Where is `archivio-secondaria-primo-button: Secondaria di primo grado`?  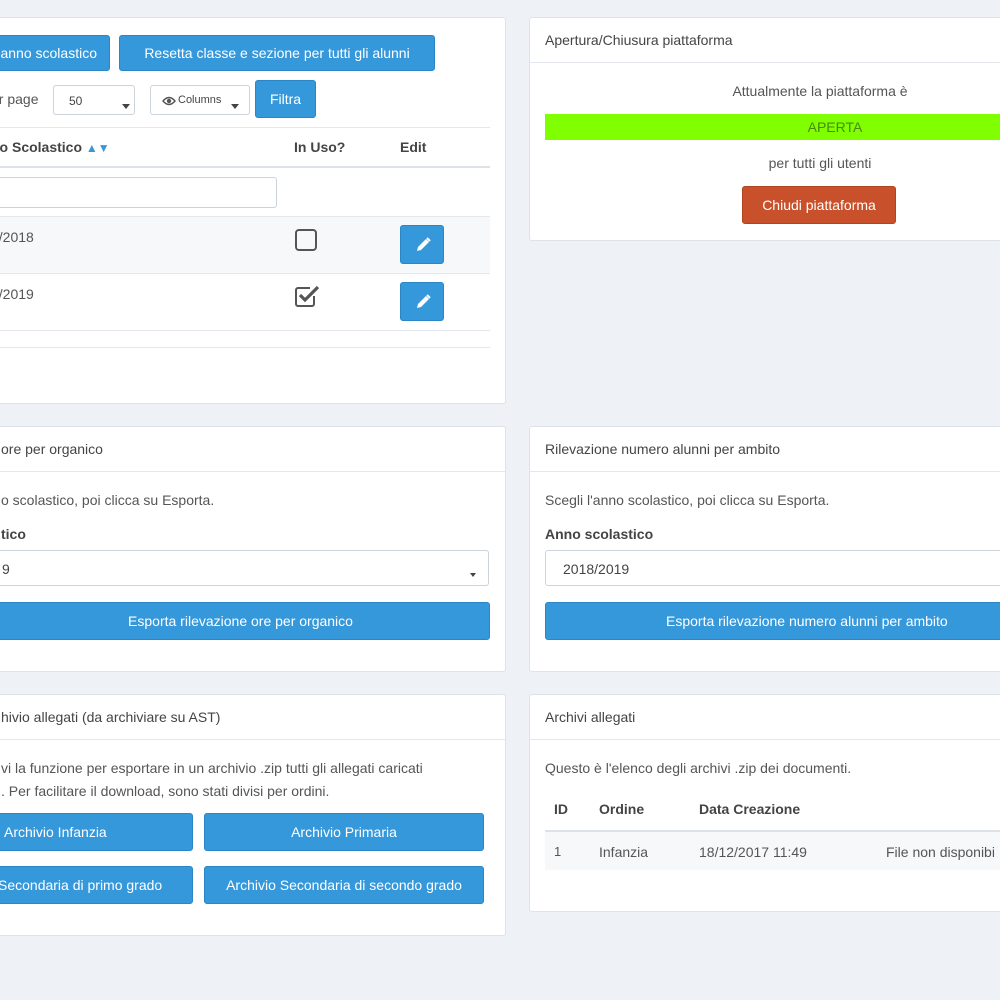 archivio-secondaria-primo-button: Secondaria di primo grado is located at coordinates (96, 885).